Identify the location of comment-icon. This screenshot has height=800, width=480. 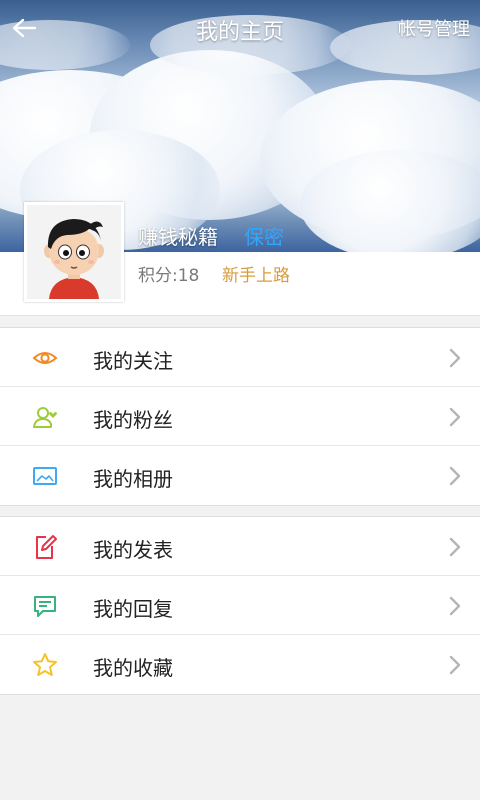
(45, 606).